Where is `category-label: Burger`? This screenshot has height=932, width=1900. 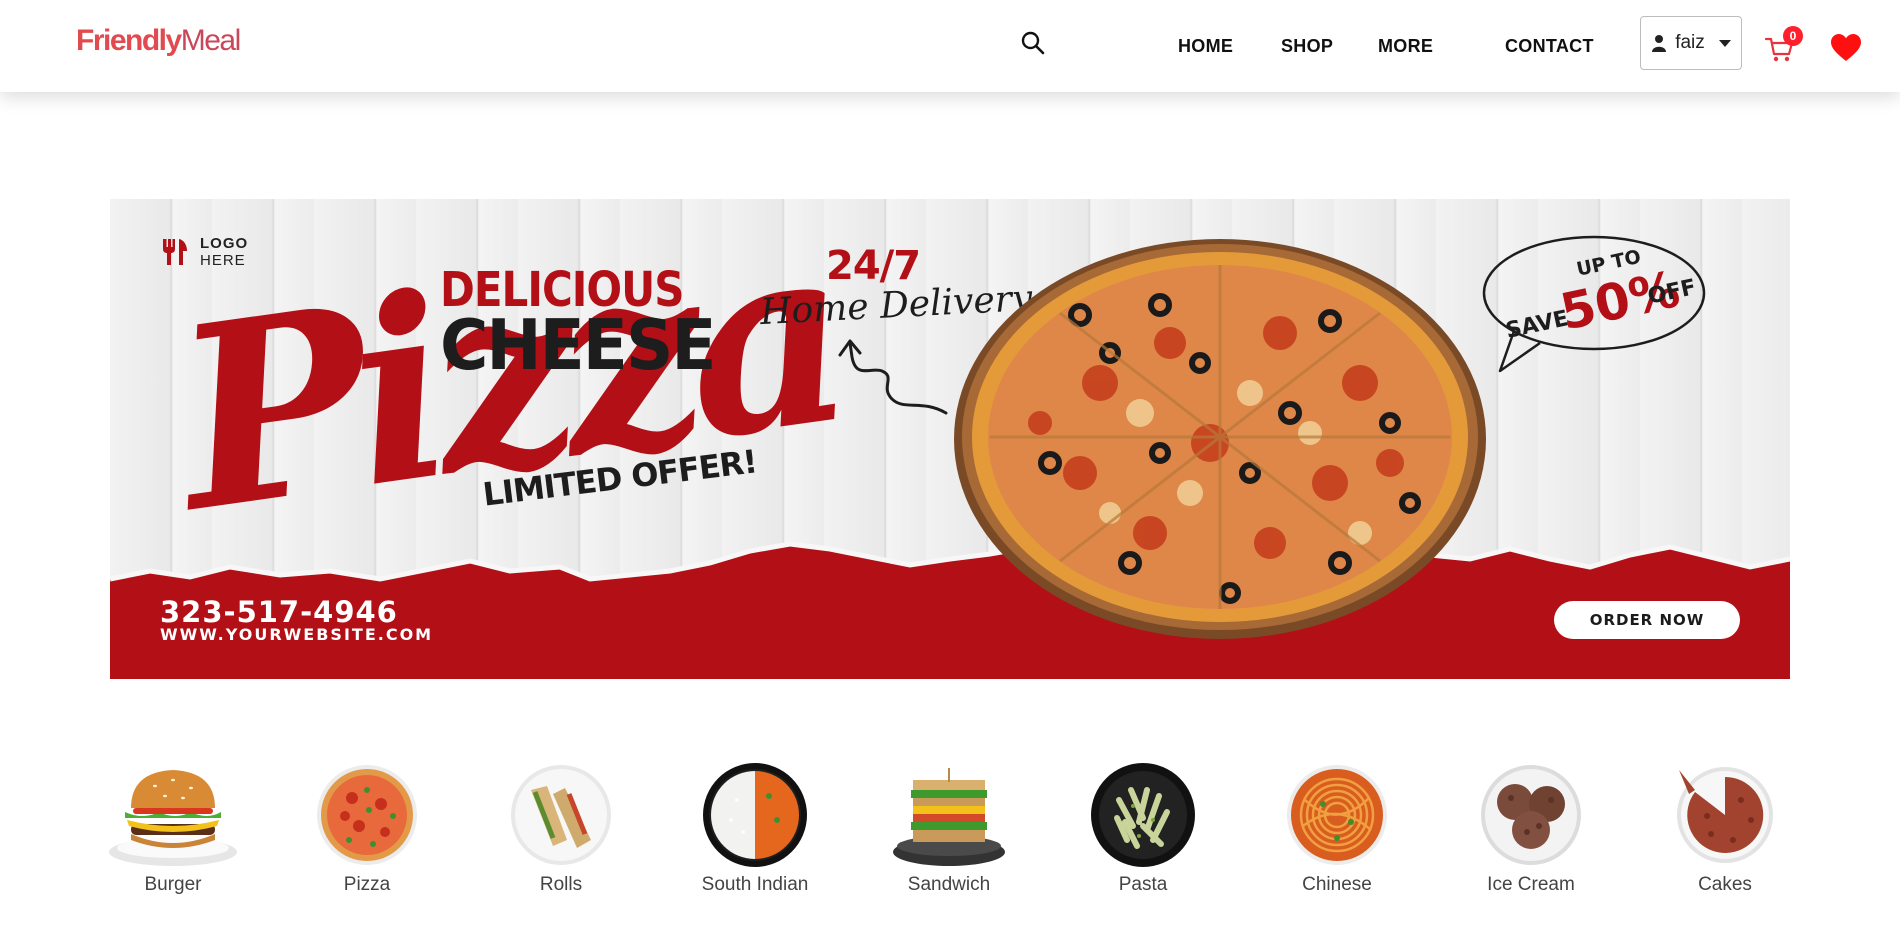
category-label: Burger is located at coordinates (173, 884).